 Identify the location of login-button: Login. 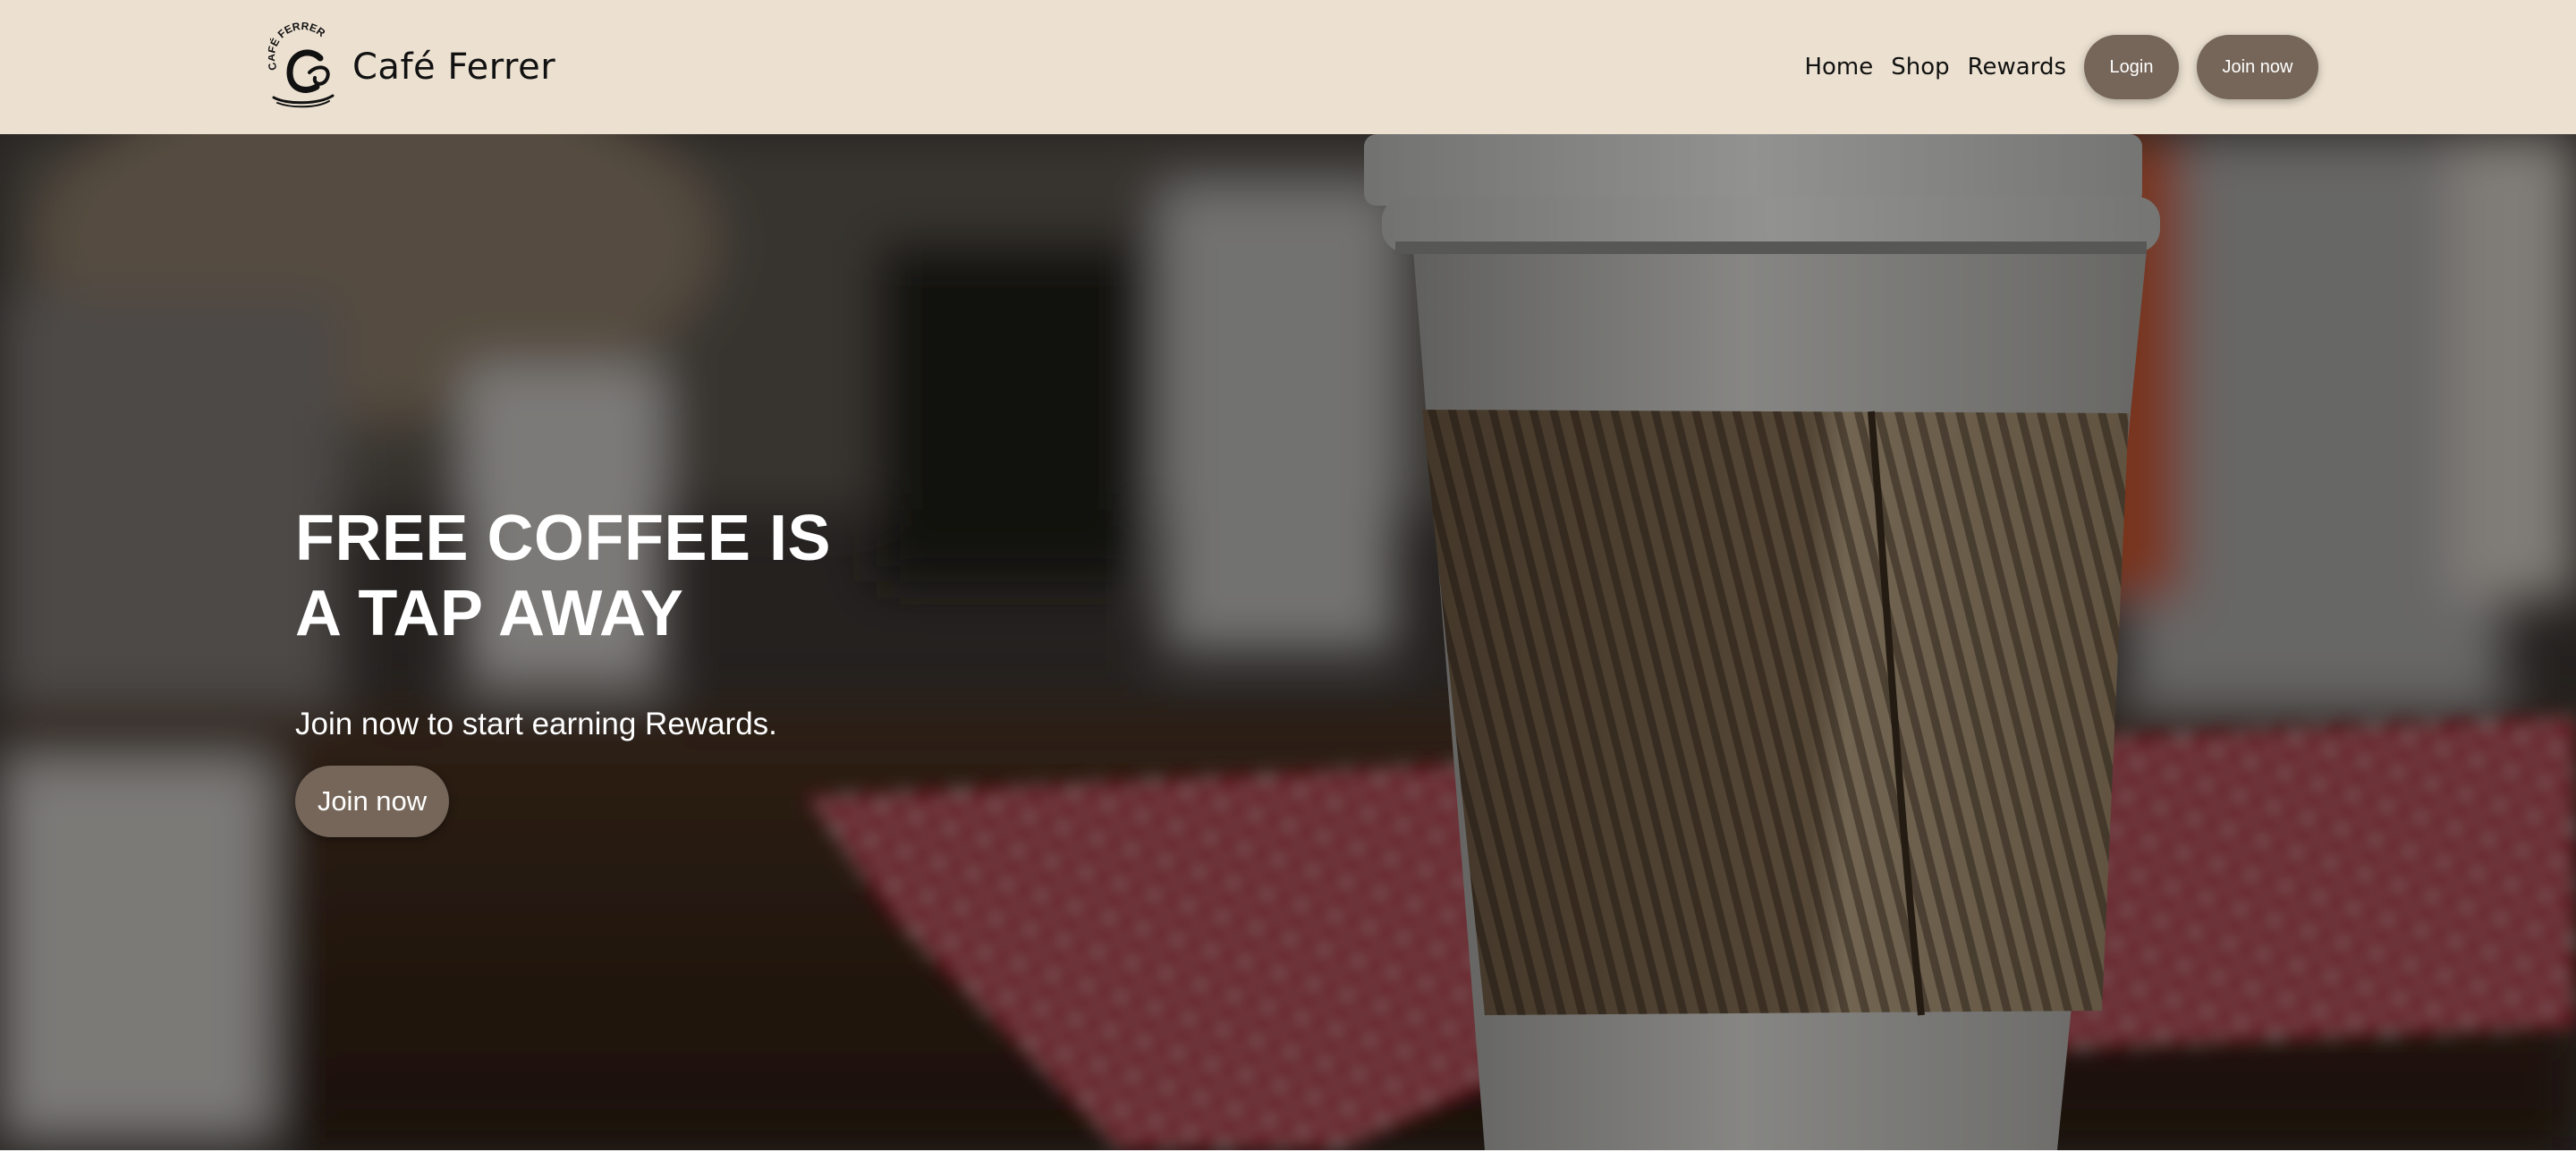
(2131, 67).